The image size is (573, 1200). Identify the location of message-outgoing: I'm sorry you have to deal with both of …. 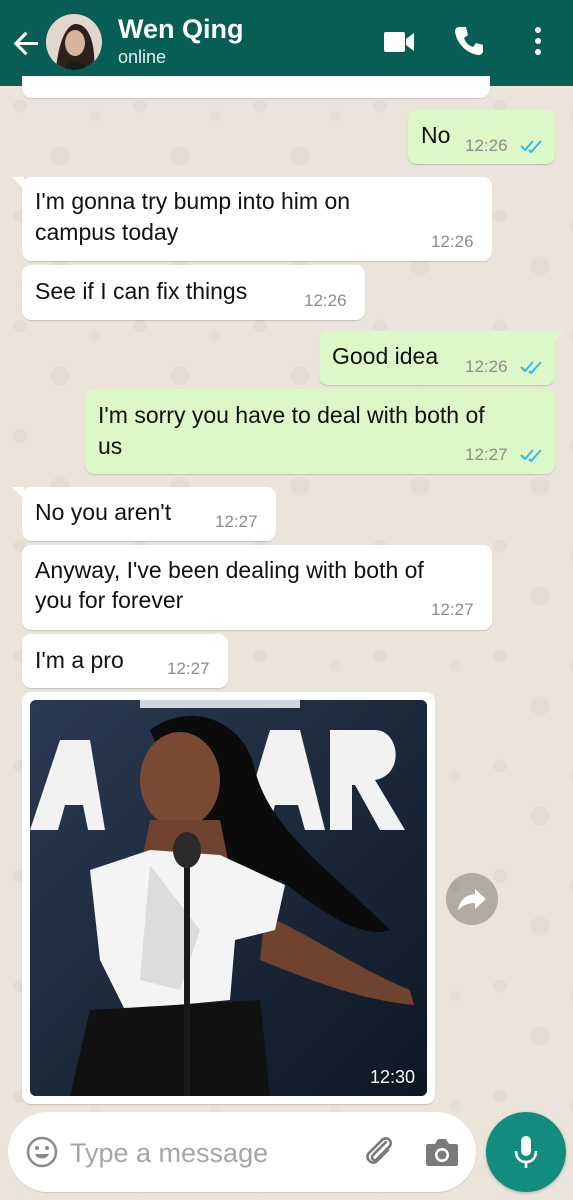
(320, 431).